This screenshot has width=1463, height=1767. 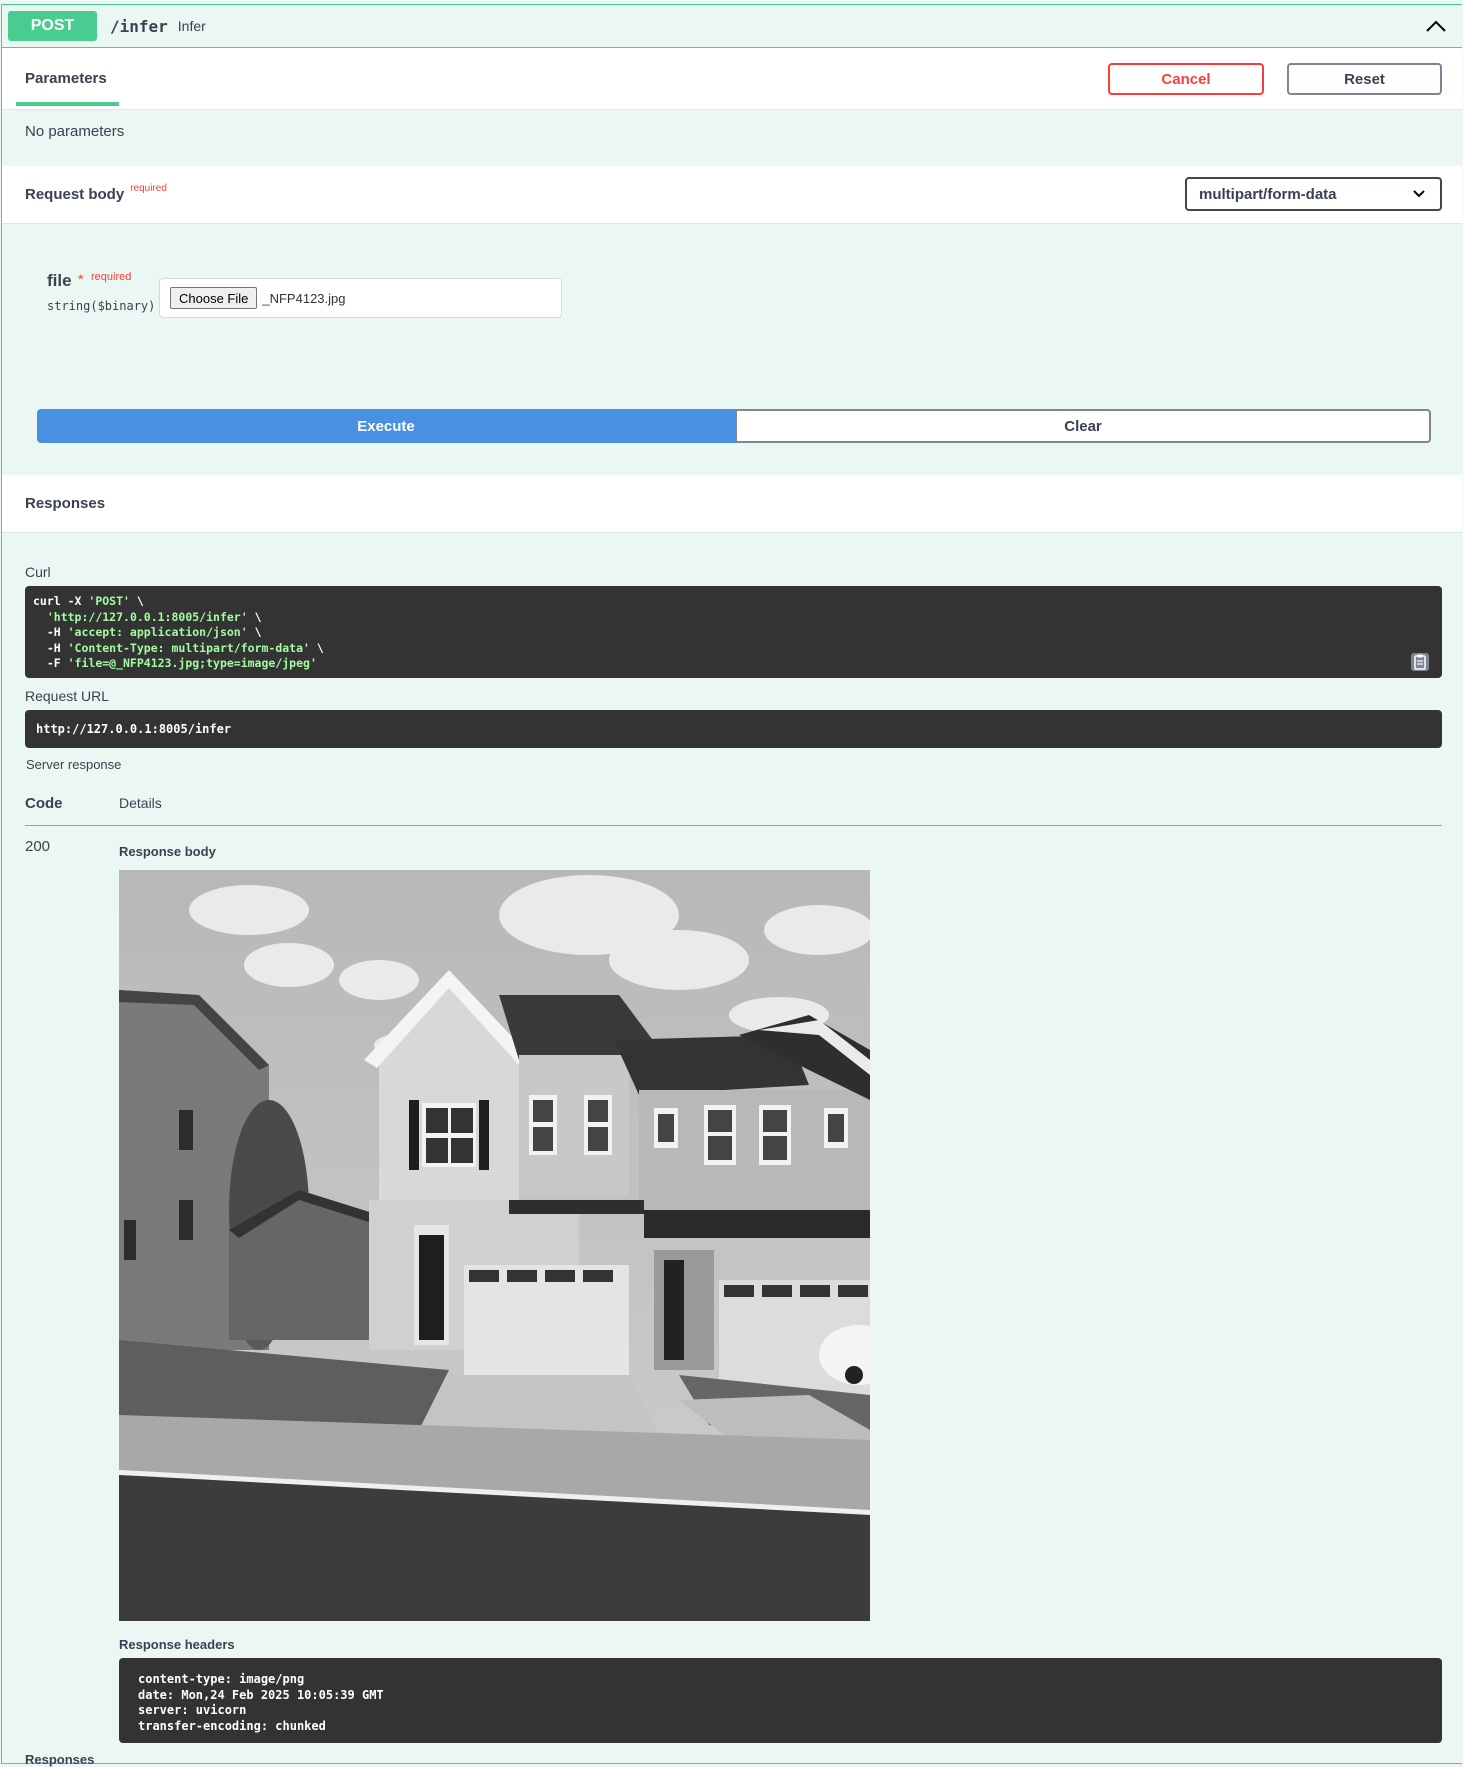 I want to click on method-badge: POST, so click(x=52, y=26).